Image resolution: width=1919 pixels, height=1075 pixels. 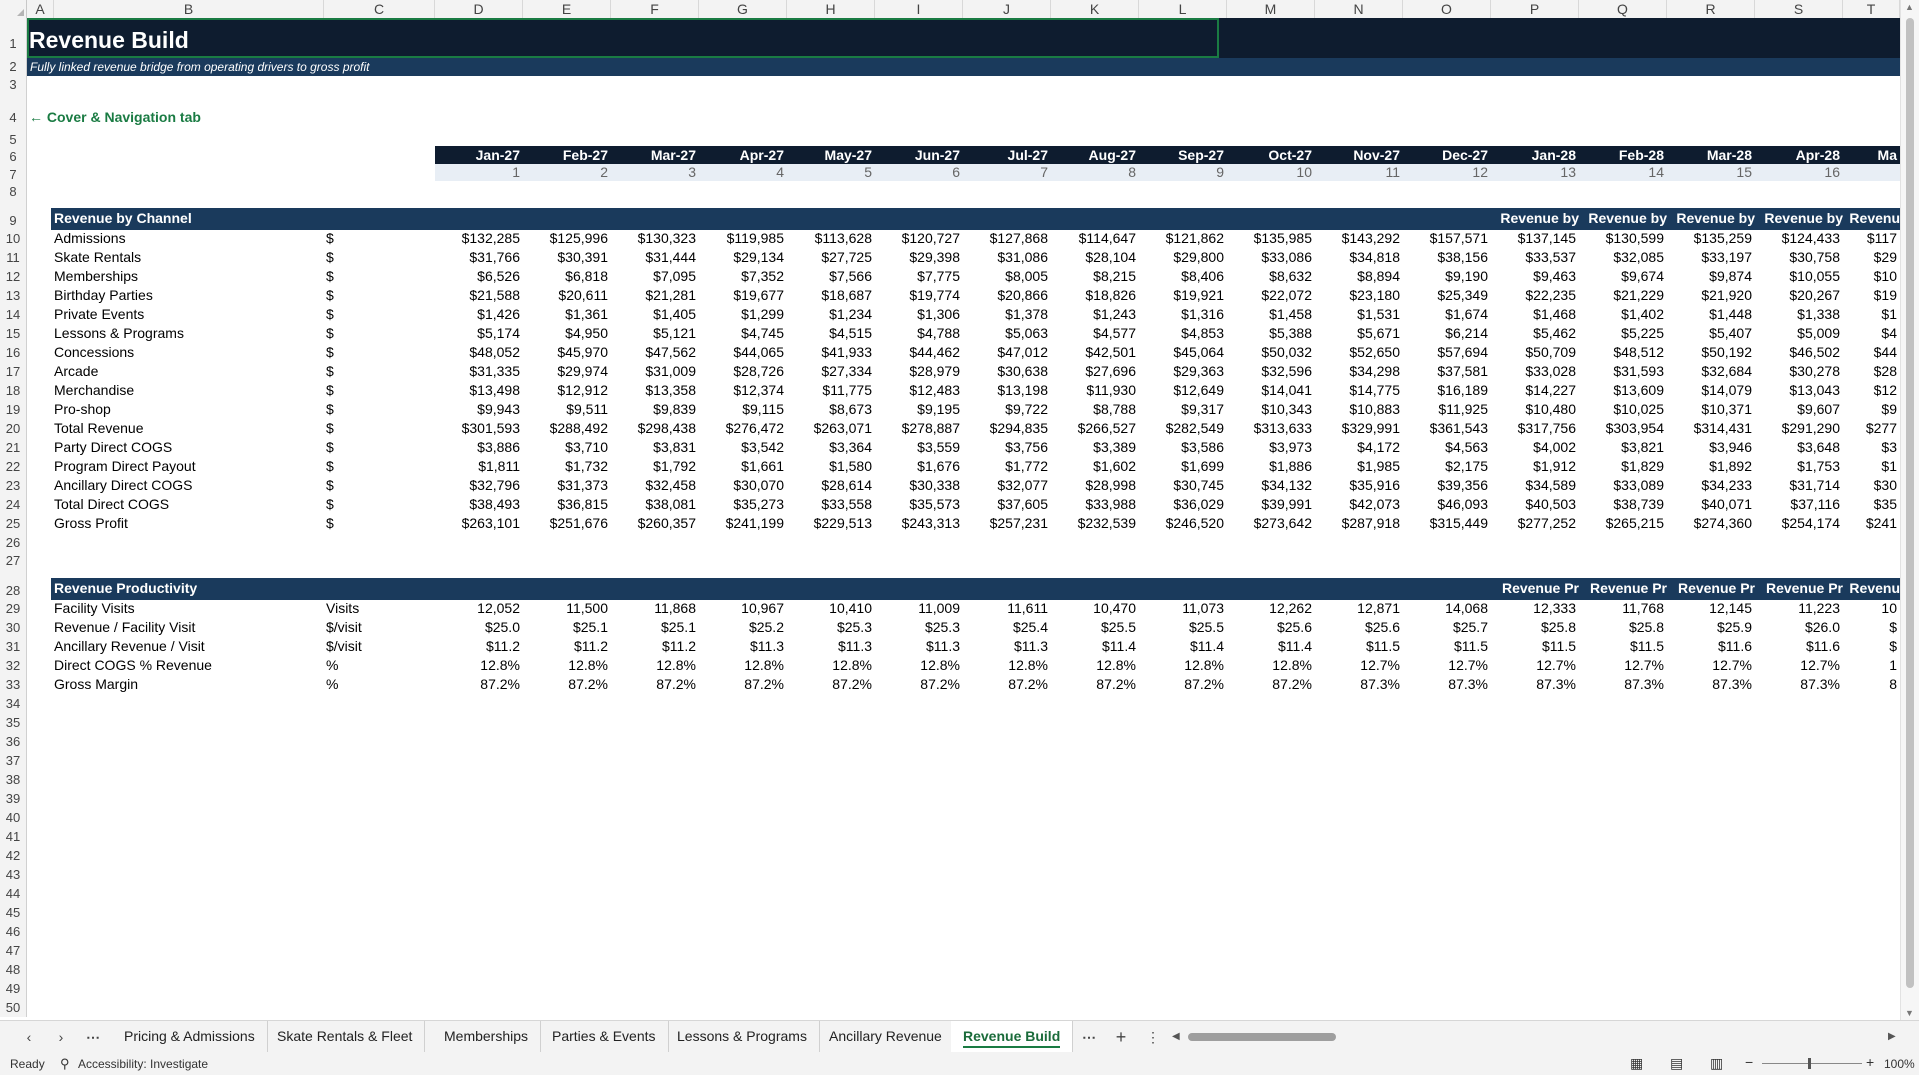 I want to click on sheet-tab: Ancillary Revenue, so click(x=886, y=1036).